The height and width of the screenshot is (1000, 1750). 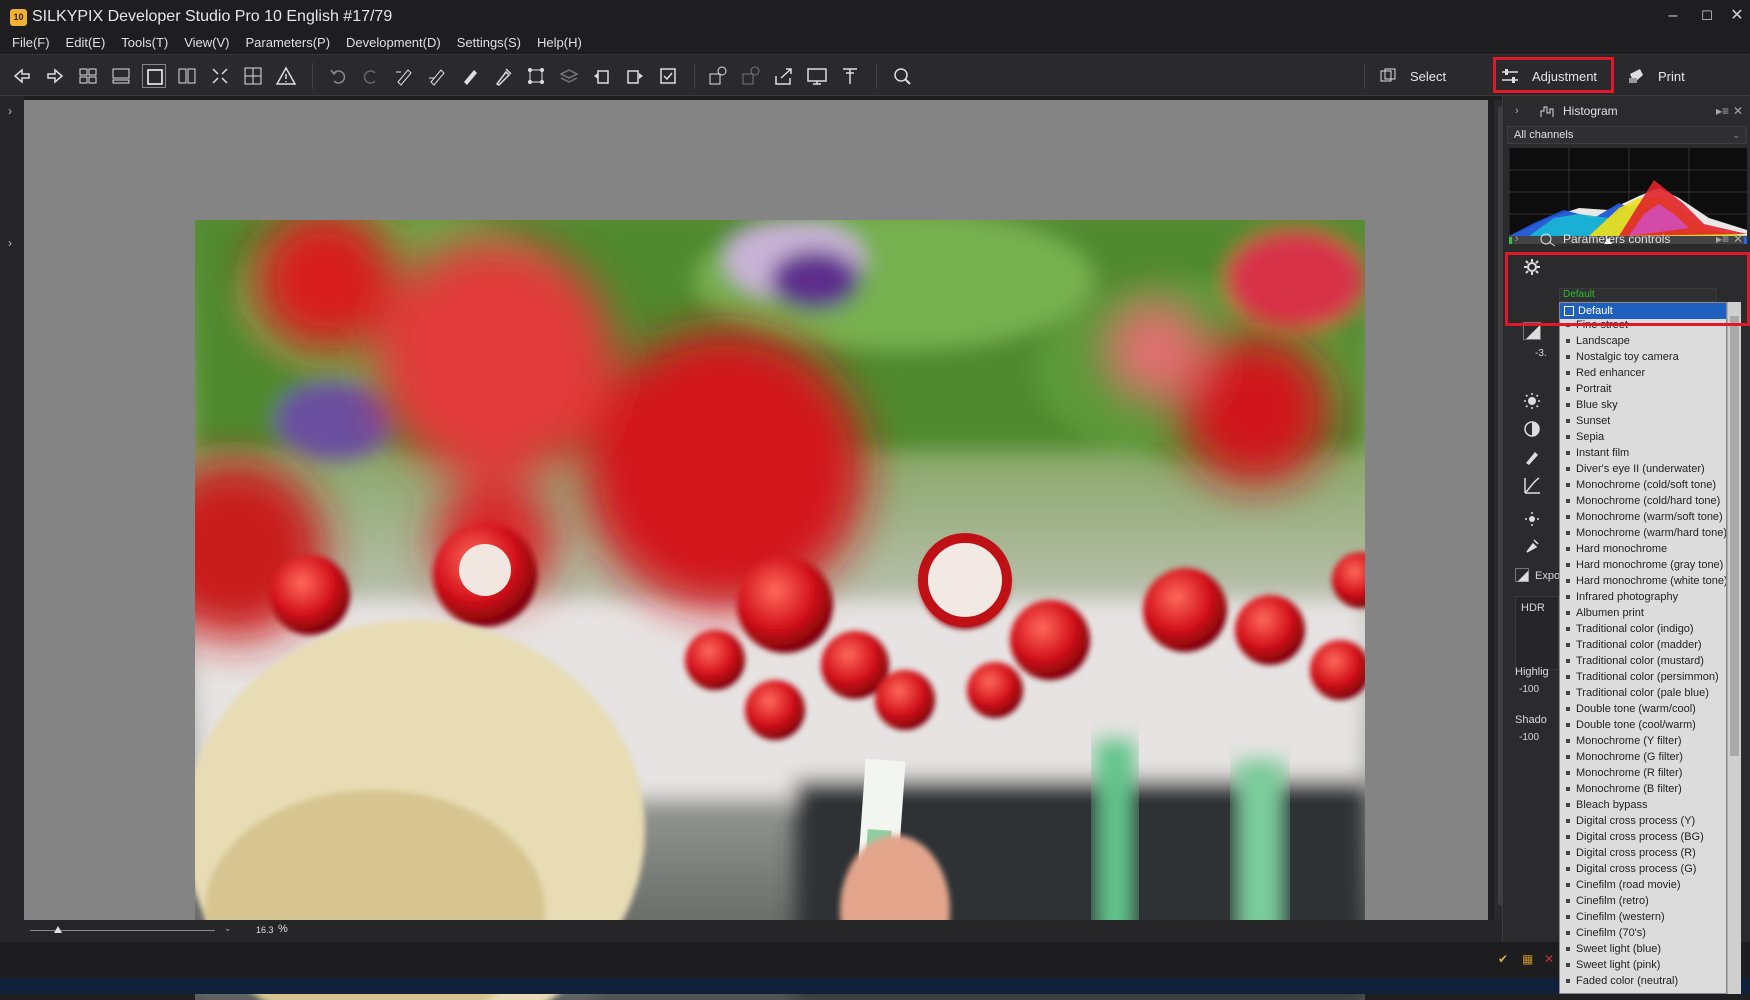 I want to click on preset-option: Faded color (neutral), so click(x=1643, y=981).